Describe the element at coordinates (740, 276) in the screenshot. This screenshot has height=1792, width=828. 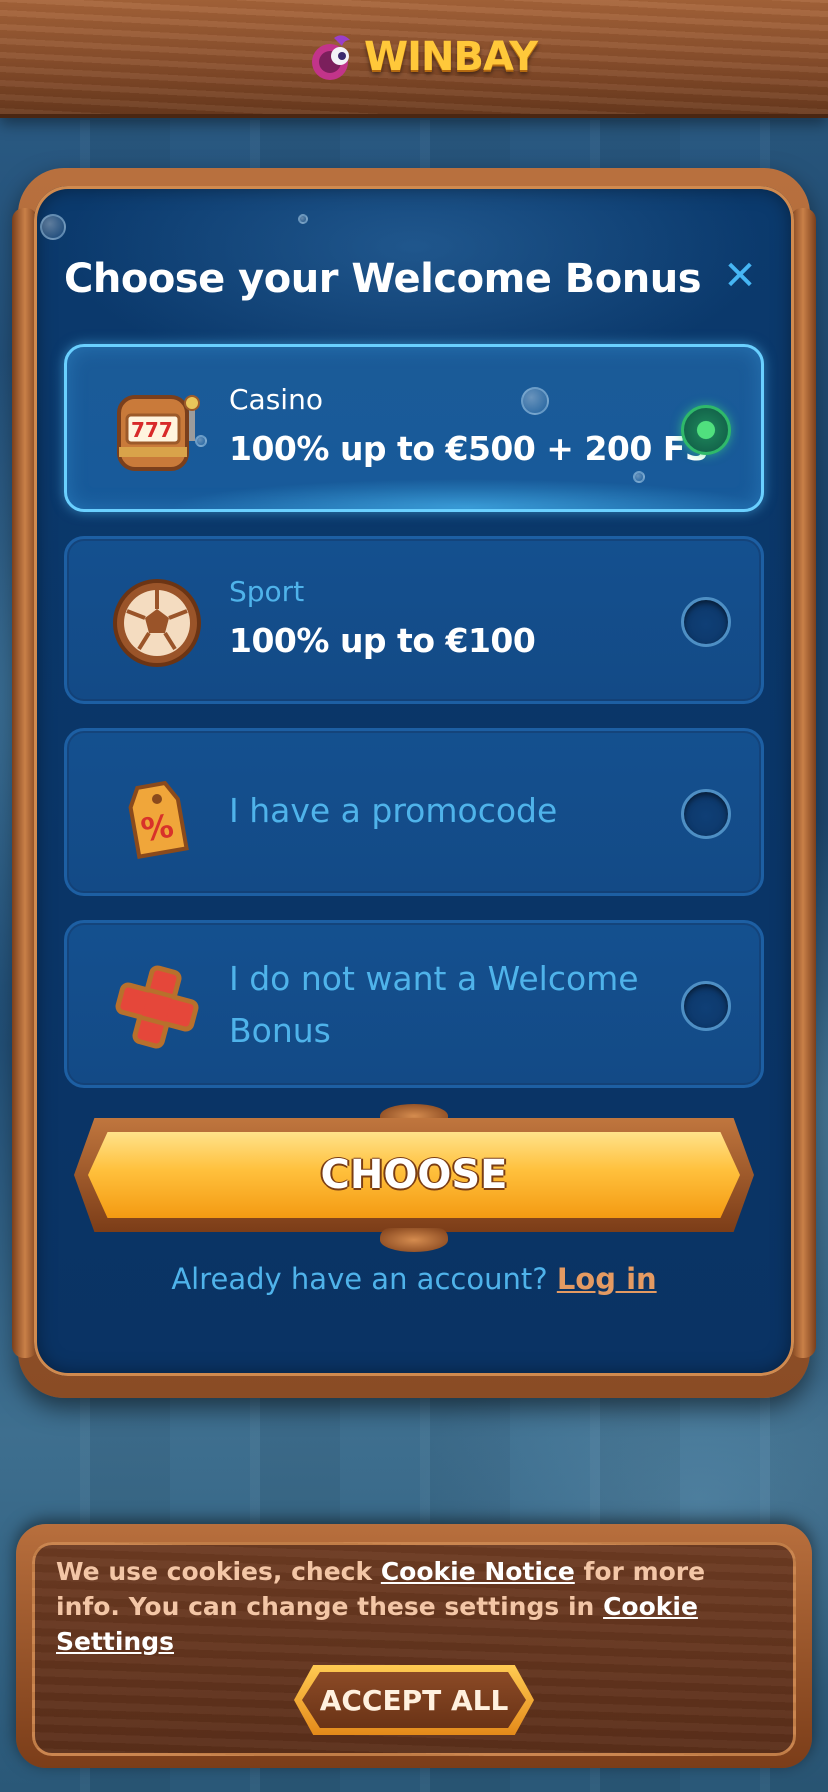
I see `close-icon: ✕` at that location.